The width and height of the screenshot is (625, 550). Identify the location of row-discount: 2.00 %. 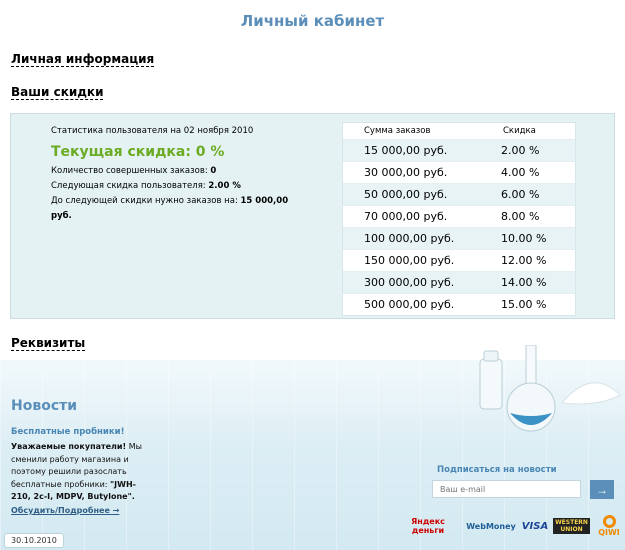
(520, 150).